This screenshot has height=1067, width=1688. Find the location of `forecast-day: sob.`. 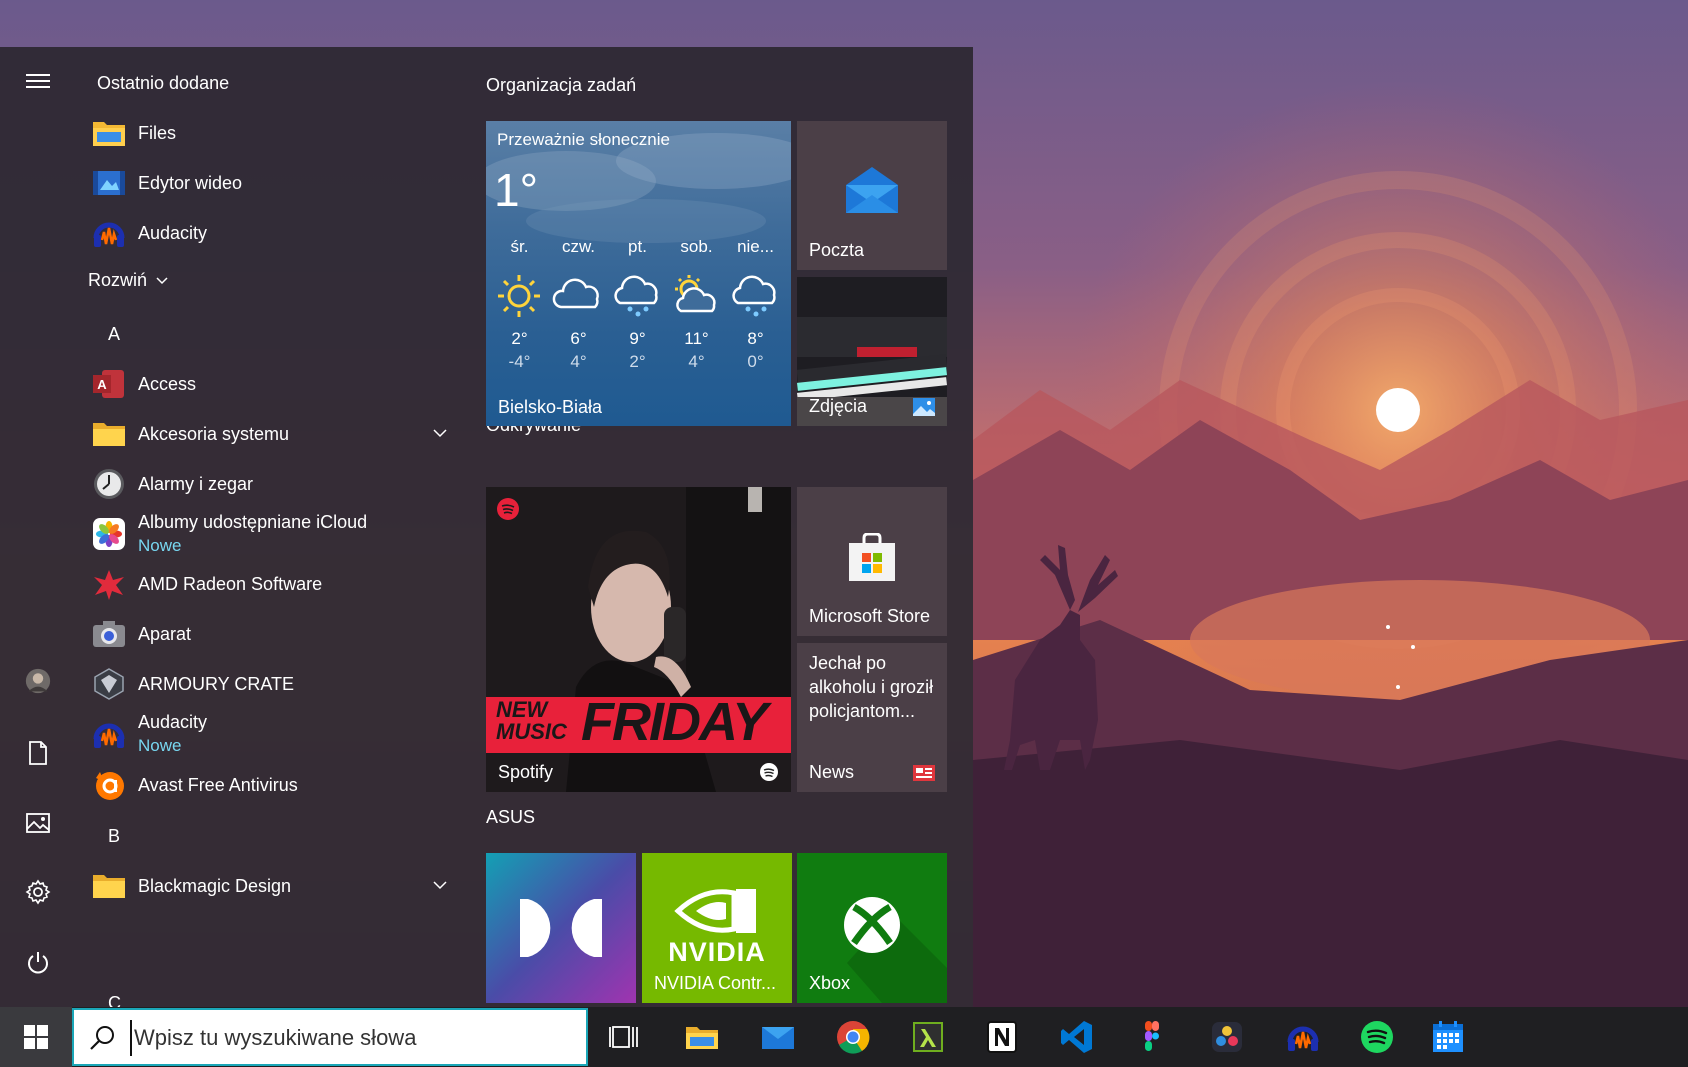

forecast-day: sob. is located at coordinates (696, 246).